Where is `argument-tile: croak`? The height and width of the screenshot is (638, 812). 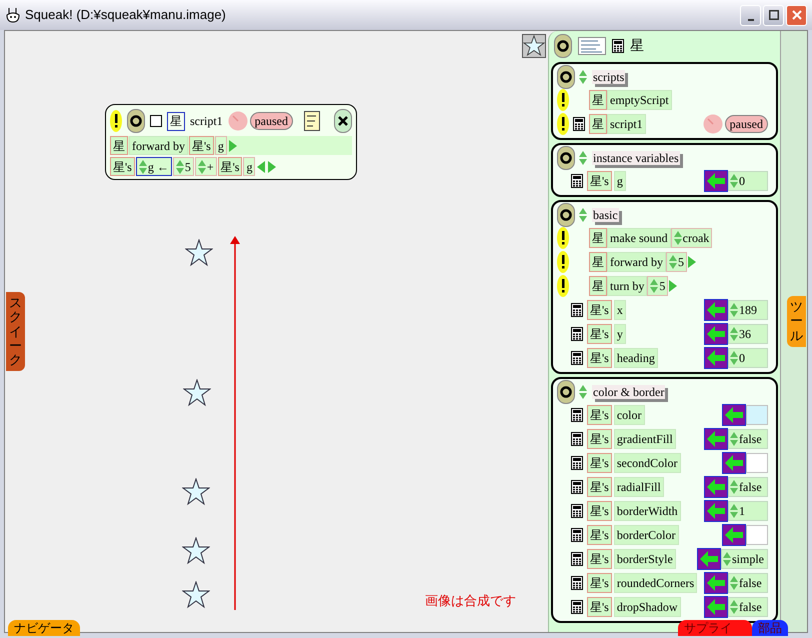
argument-tile: croak is located at coordinates (691, 238).